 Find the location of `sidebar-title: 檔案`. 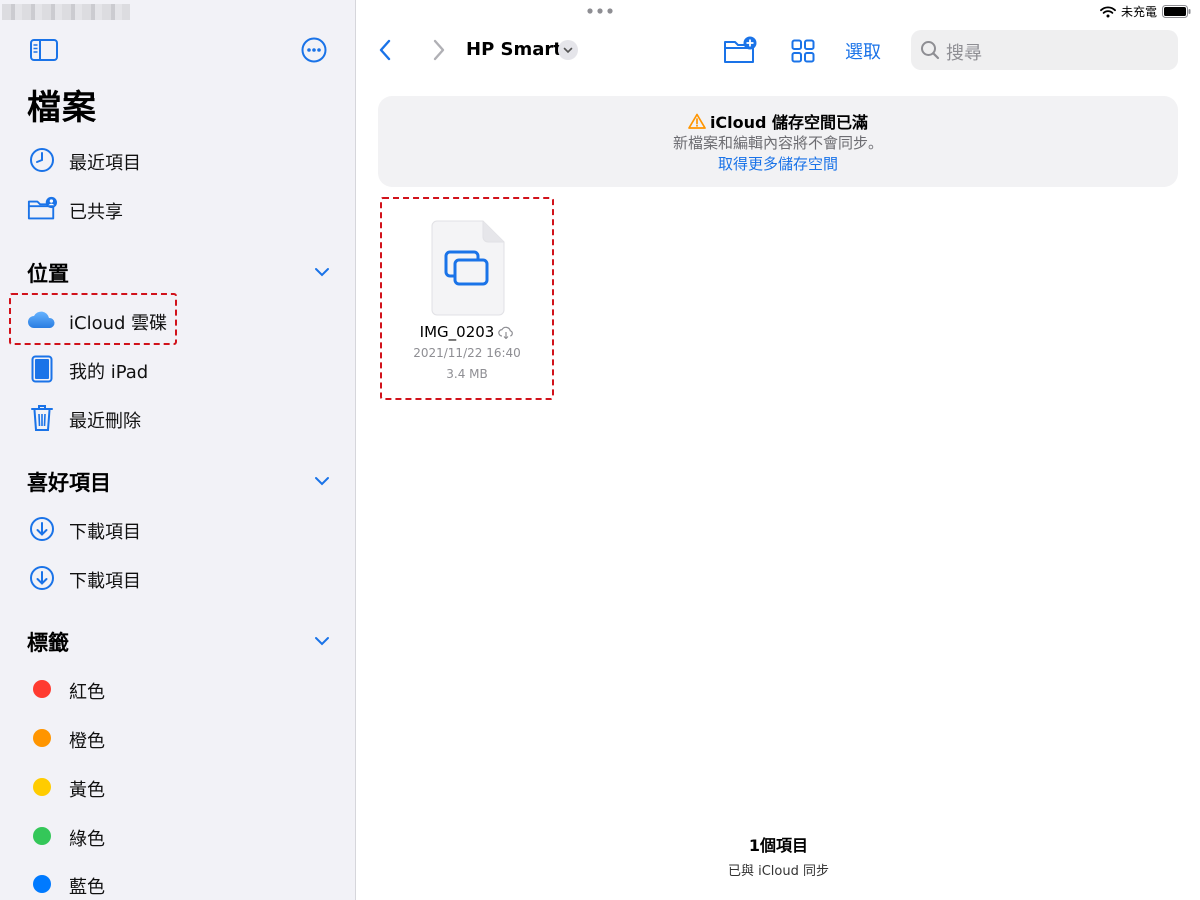

sidebar-title: 檔案 is located at coordinates (62, 108).